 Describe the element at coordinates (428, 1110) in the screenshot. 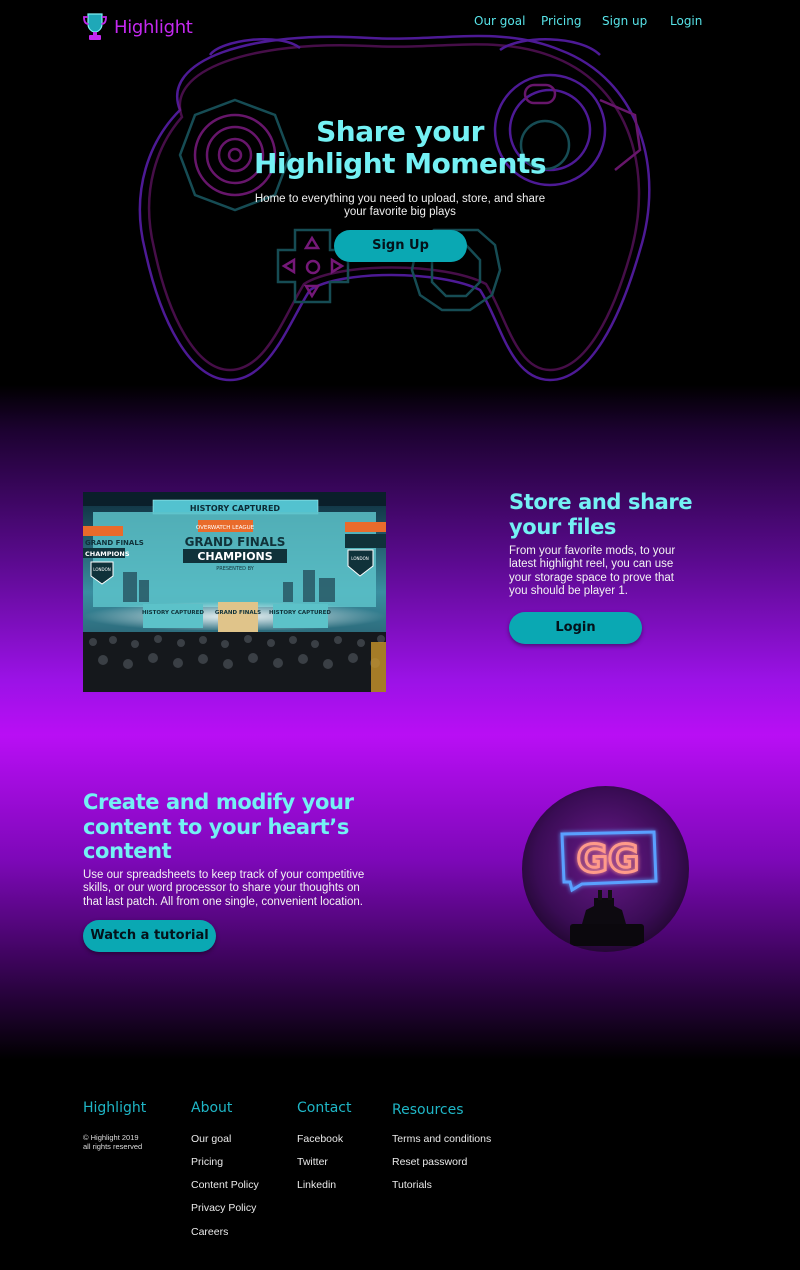

I see `footer-heading-resources: Resources` at that location.